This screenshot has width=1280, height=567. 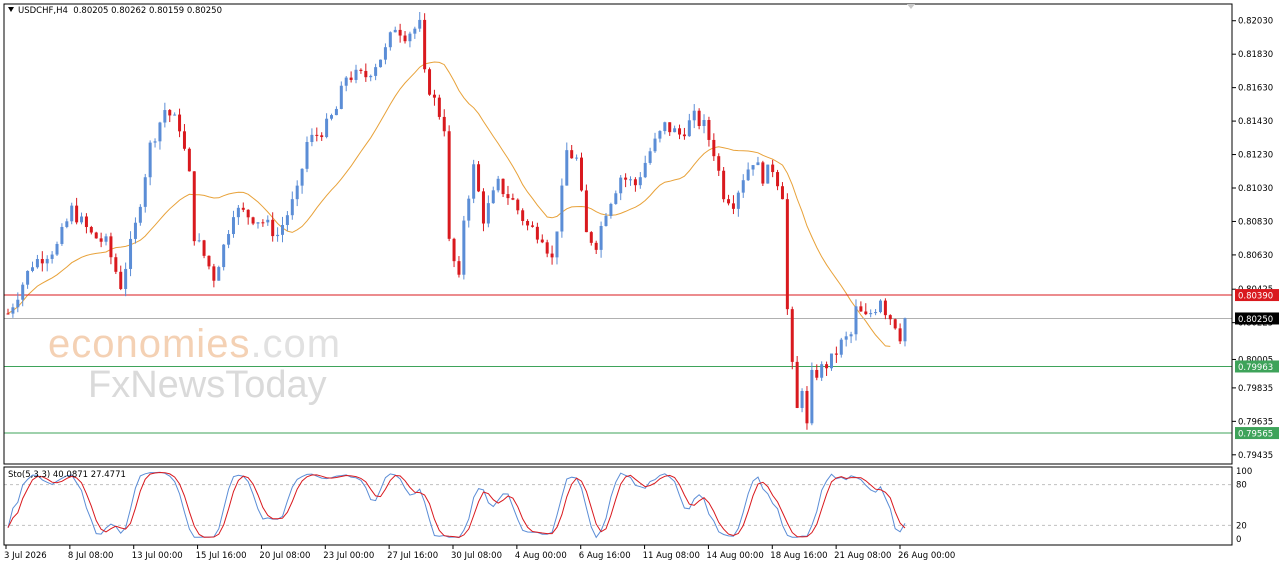 I want to click on collapse-triangle-icon, so click(x=11, y=9).